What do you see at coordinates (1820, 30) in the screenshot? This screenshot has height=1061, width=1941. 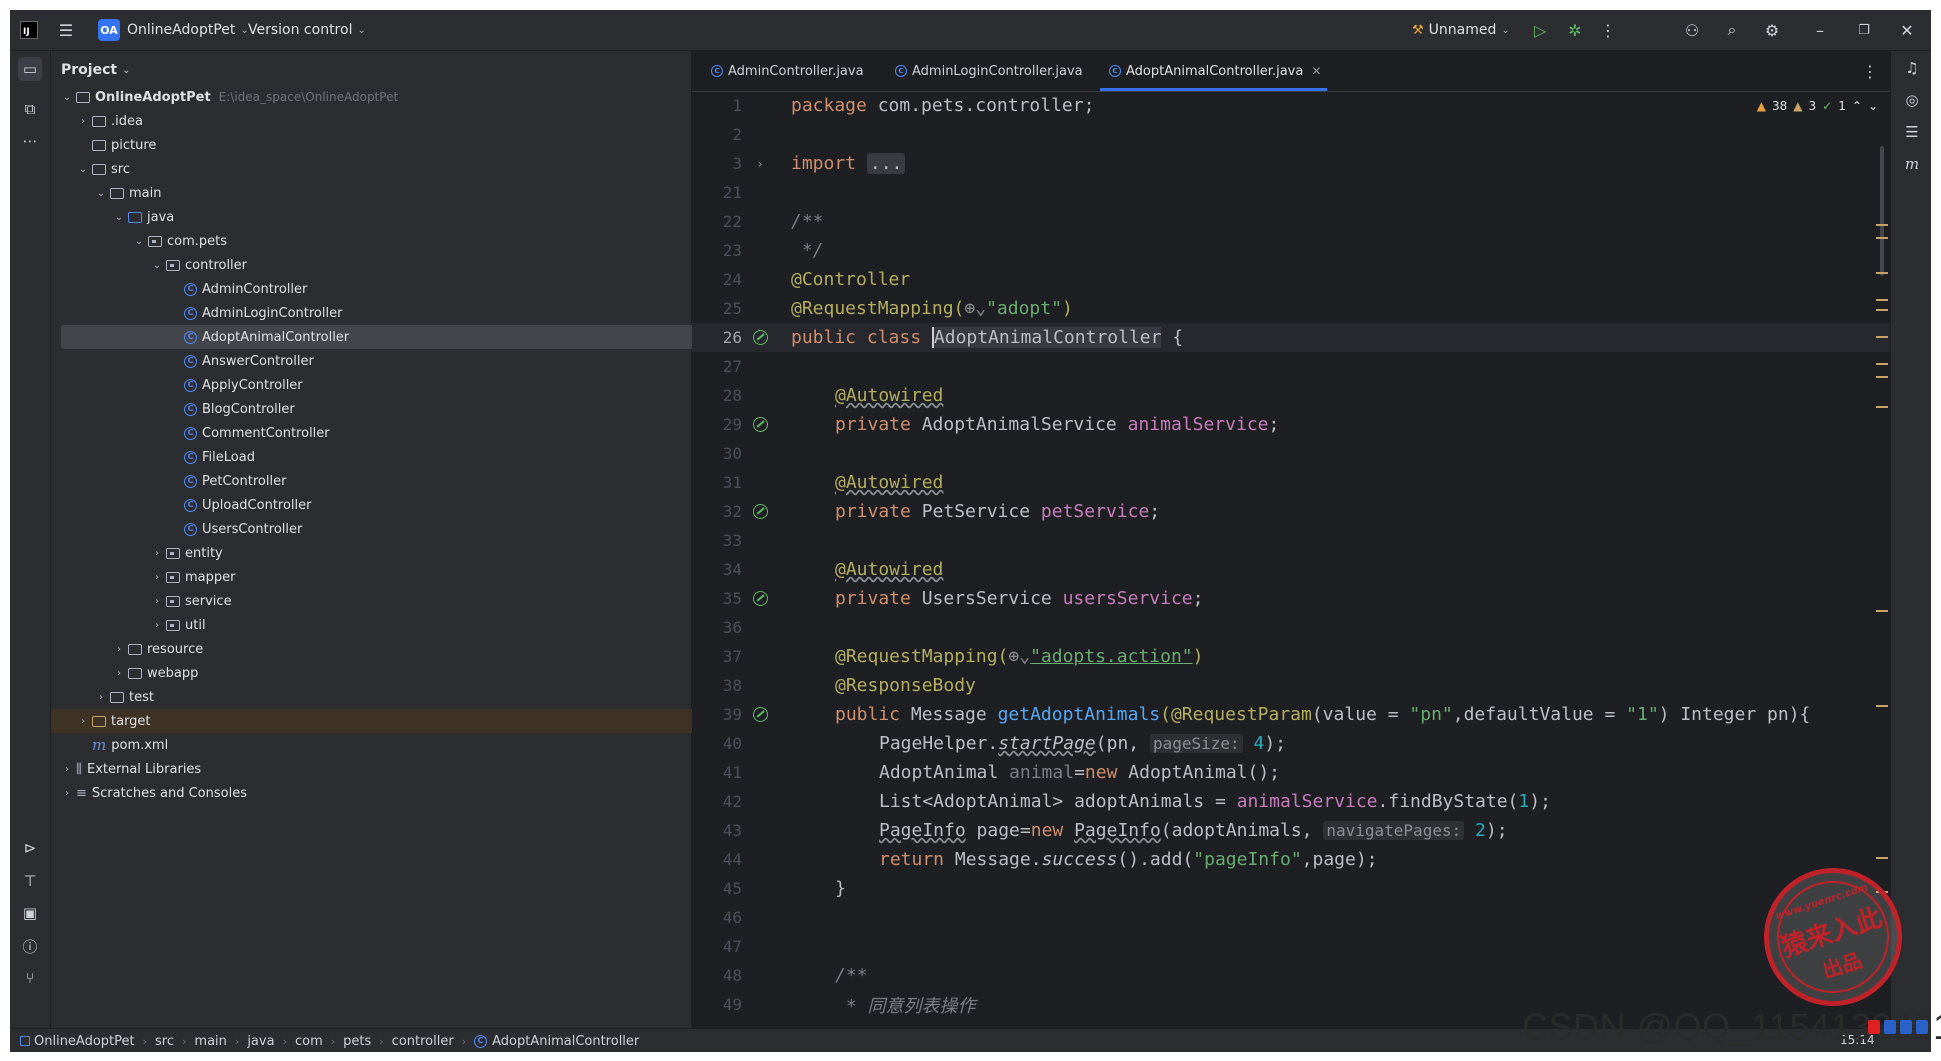 I see `minimize-icon: –` at bounding box center [1820, 30].